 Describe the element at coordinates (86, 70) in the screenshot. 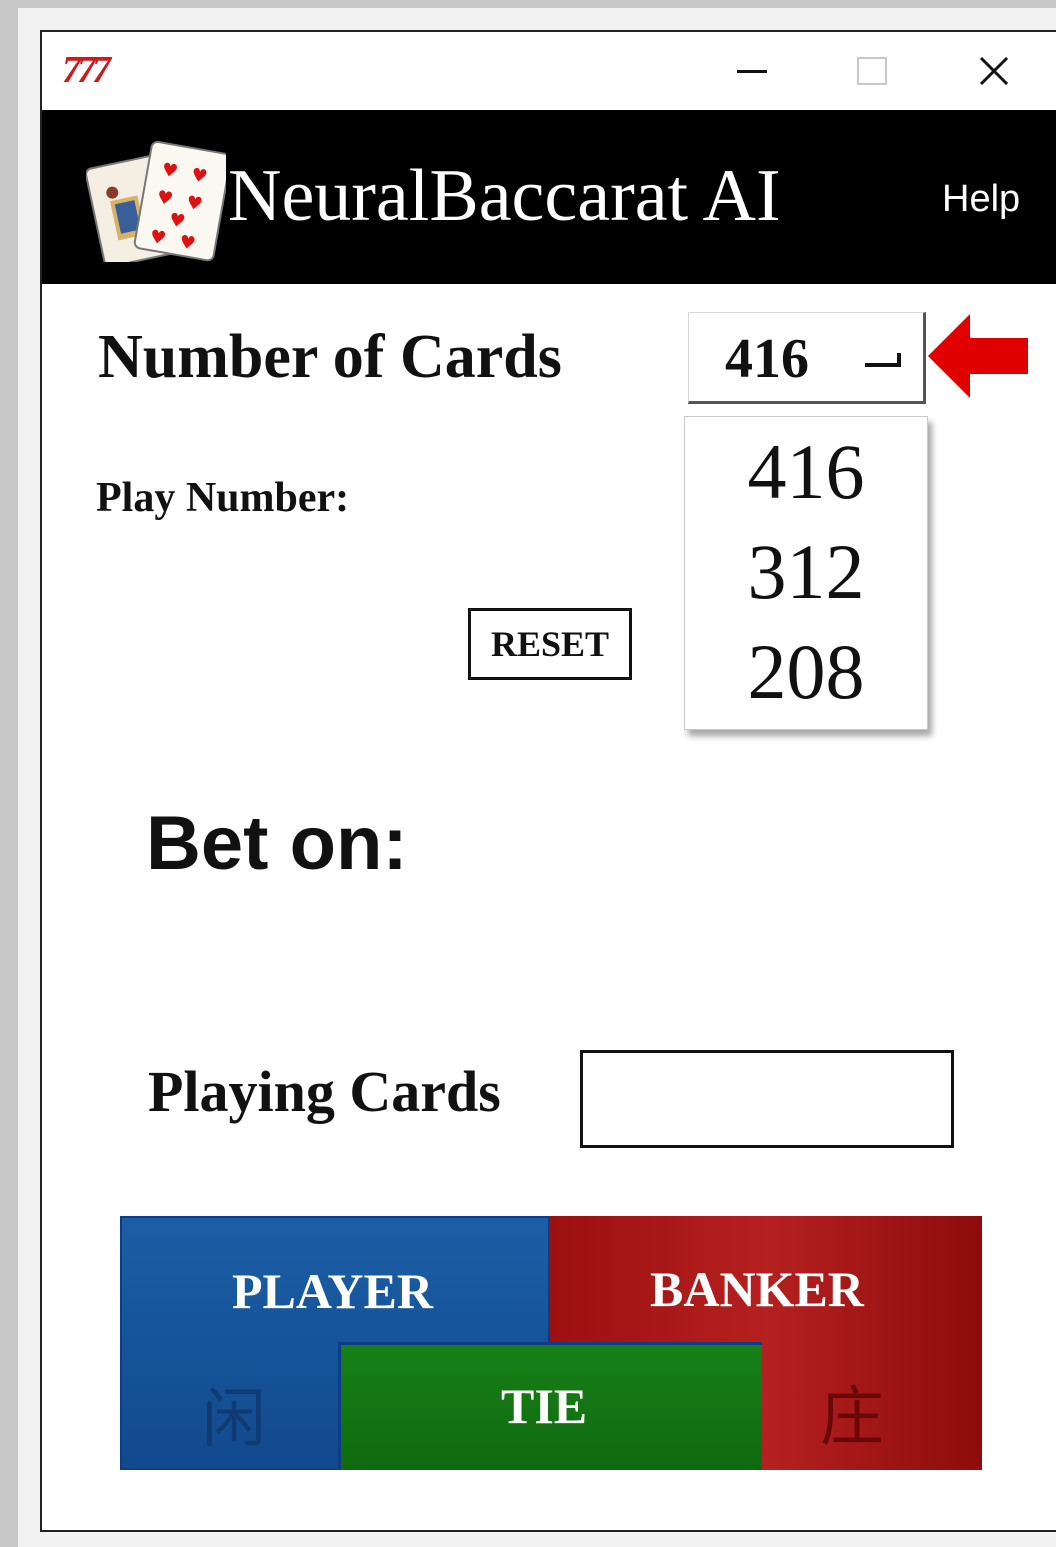

I see `app-icon: 777` at that location.